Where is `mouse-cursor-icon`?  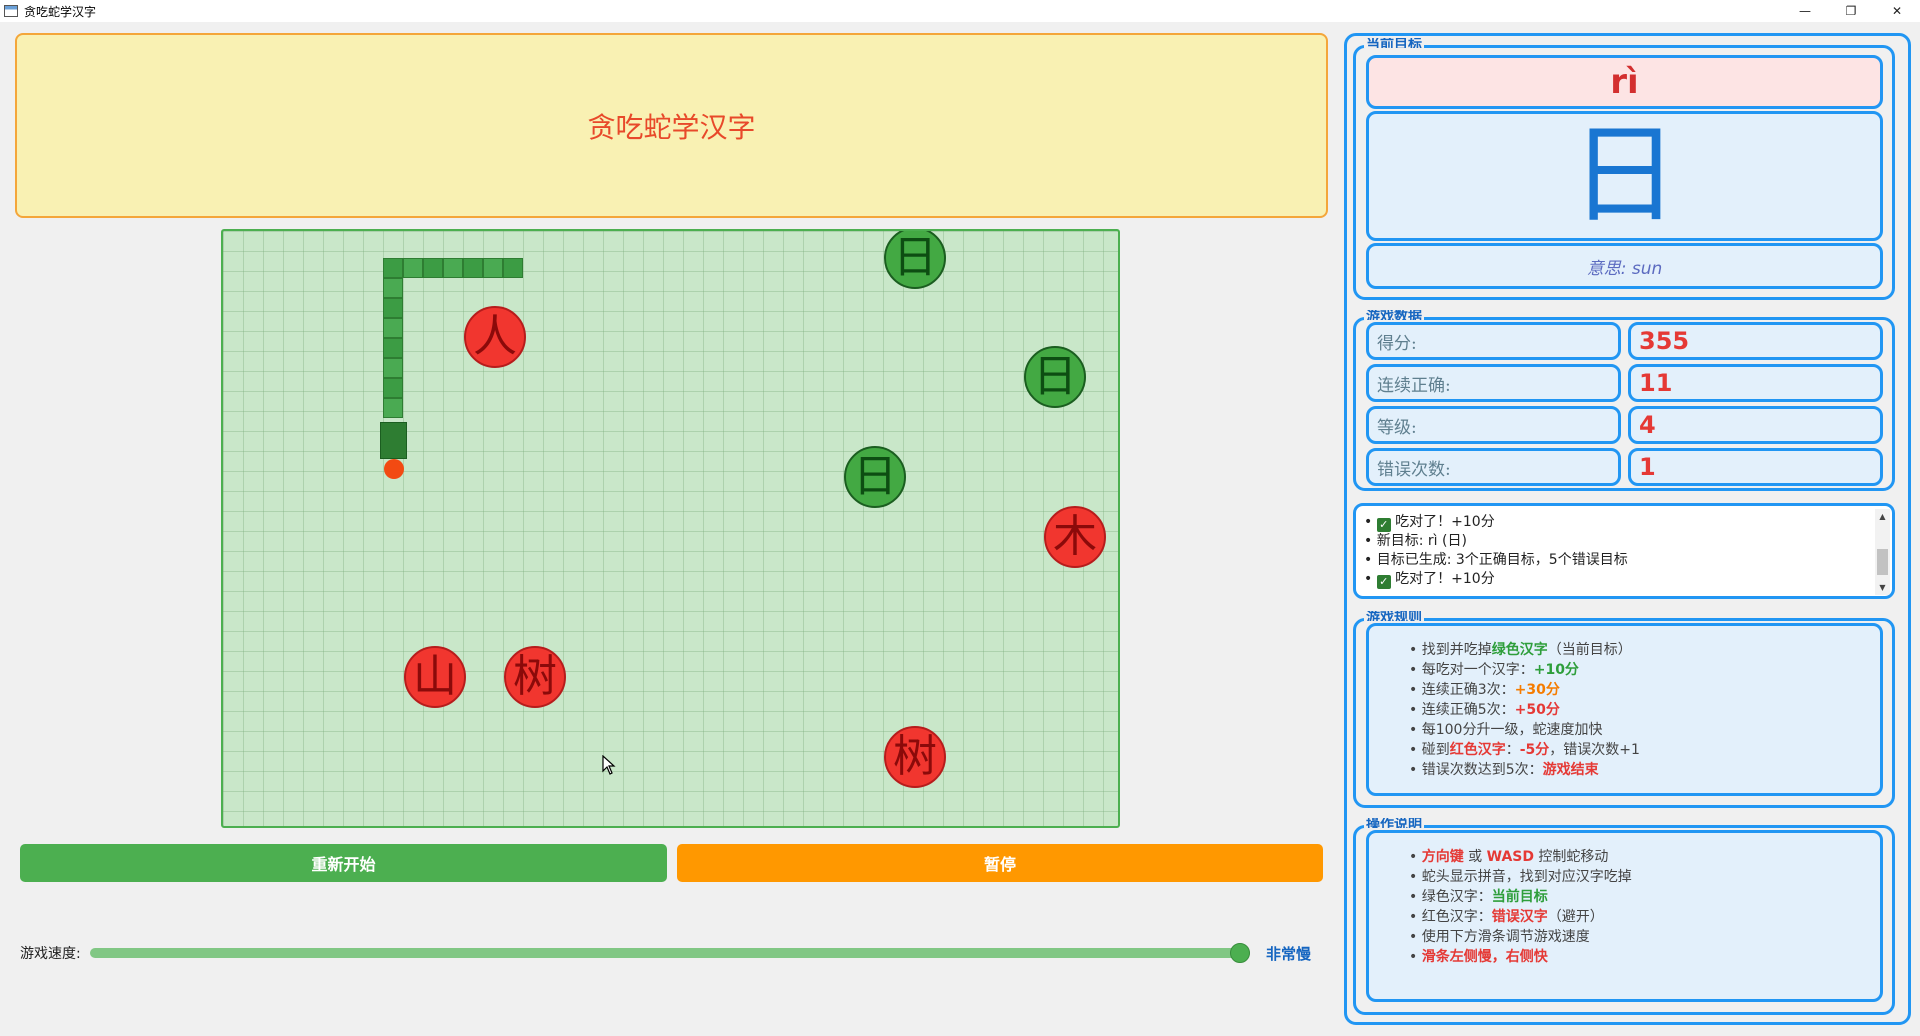
mouse-cursor-icon is located at coordinates (609, 765).